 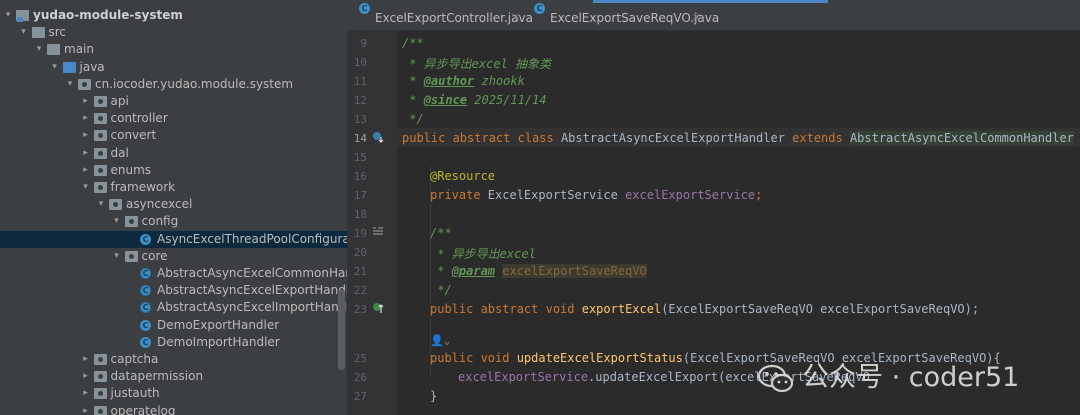 I want to click on tree-item-label: cn.iocoder.yudao.module.system, so click(x=194, y=83).